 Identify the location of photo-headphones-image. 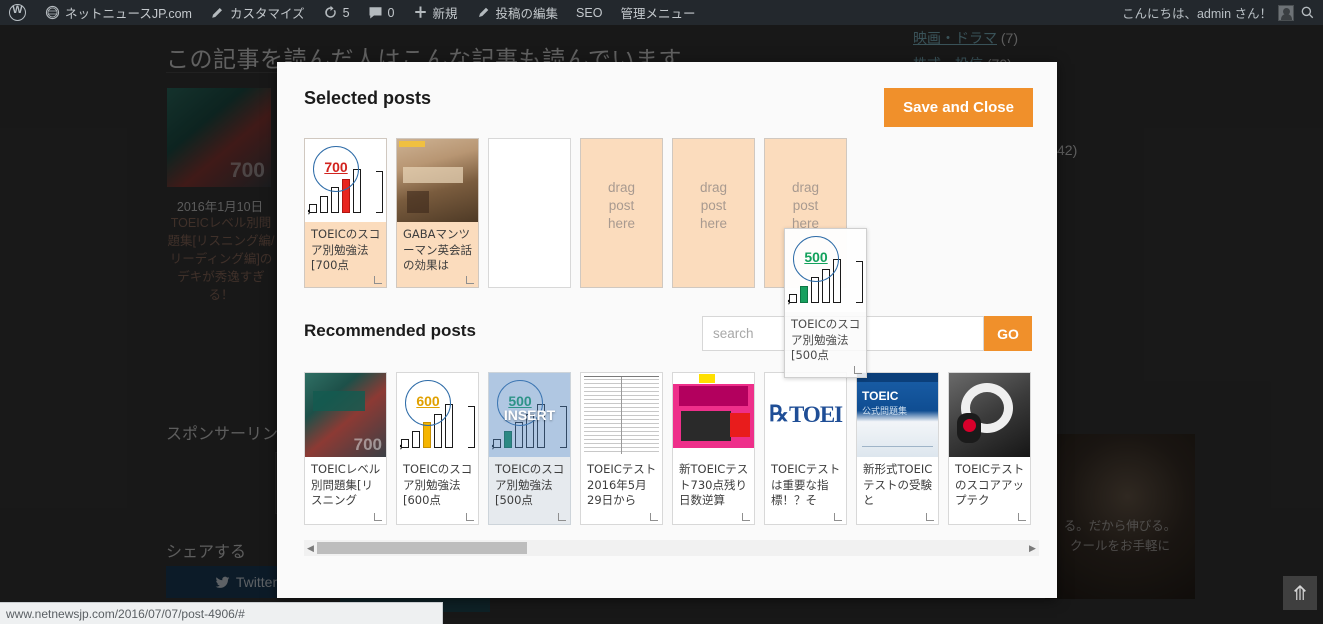
(989, 415).